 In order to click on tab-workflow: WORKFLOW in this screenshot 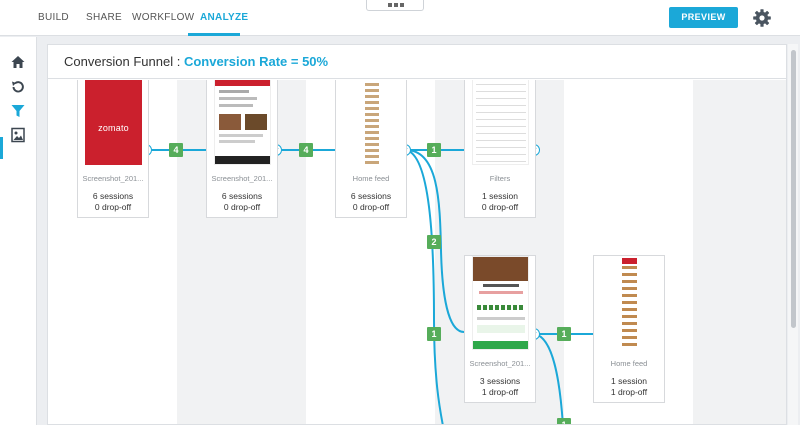, I will do `click(163, 17)`.